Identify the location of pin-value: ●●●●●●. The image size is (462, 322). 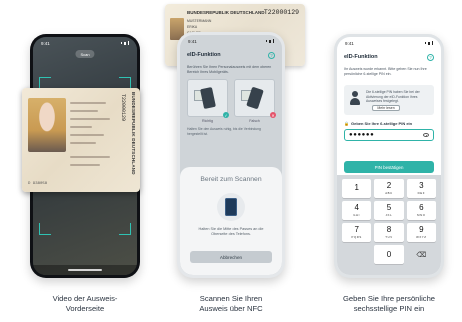
(362, 135).